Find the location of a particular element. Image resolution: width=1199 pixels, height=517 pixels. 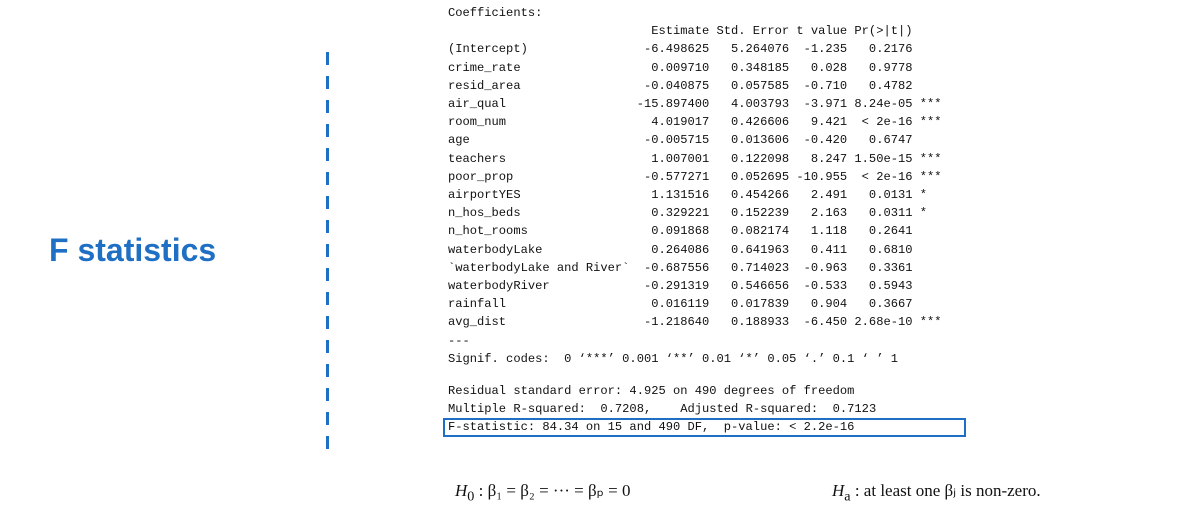

alternative-hypothesis: Ha : at least one βⱼ is non-zero. is located at coordinates (936, 493).